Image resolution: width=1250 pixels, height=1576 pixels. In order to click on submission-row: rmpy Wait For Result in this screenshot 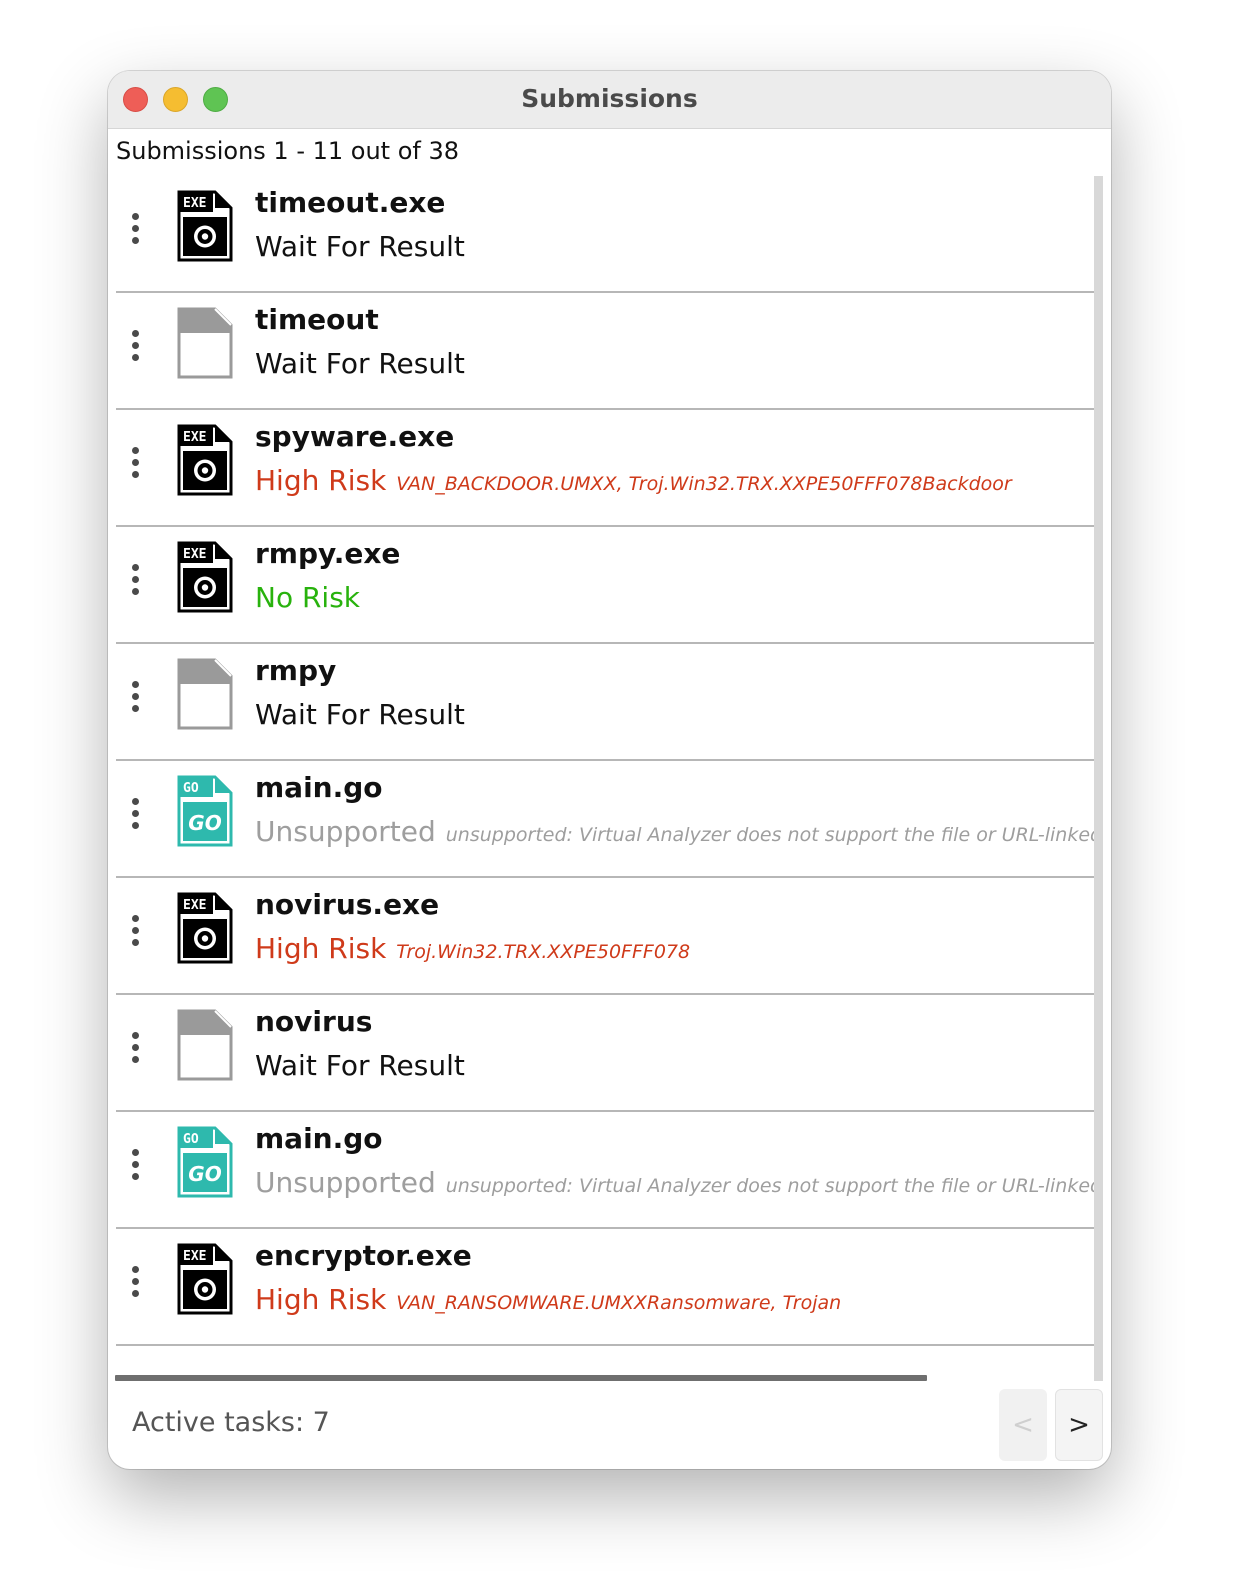, I will do `click(609, 702)`.